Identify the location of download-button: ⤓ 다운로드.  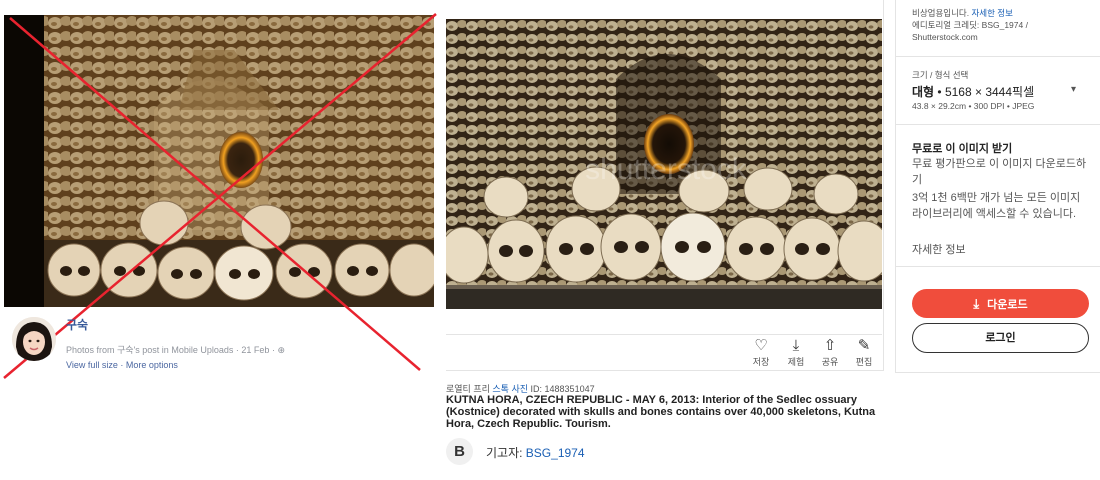
(1000, 303).